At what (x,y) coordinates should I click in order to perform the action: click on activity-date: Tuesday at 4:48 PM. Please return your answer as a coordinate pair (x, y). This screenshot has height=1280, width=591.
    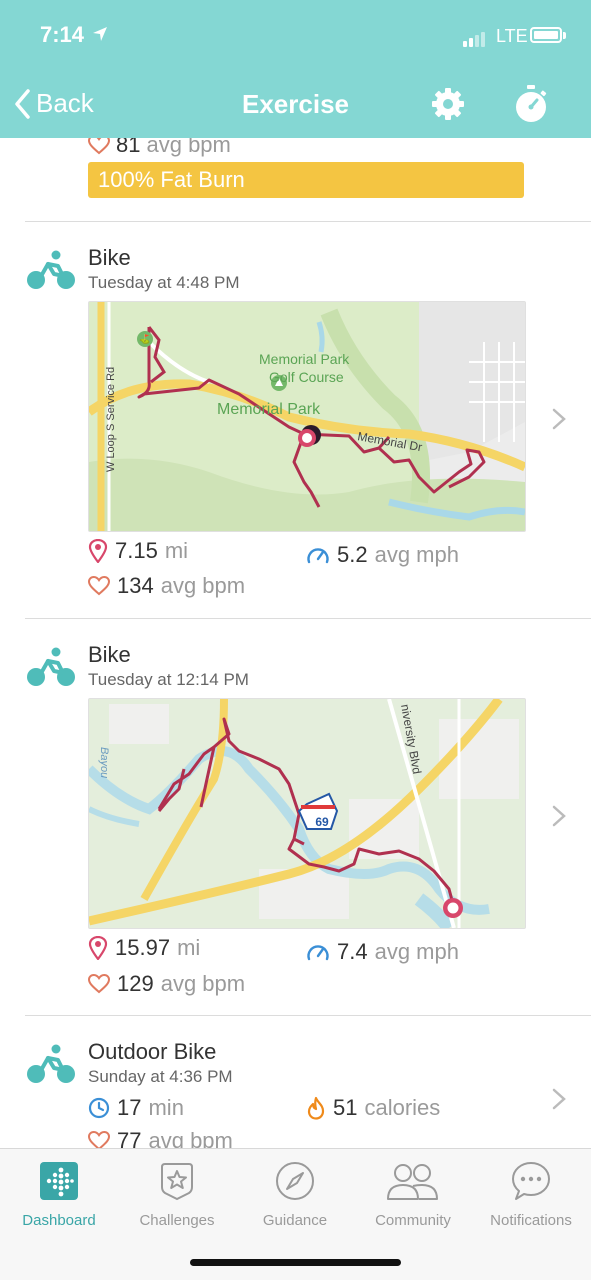
    Looking at the image, I should click on (164, 282).